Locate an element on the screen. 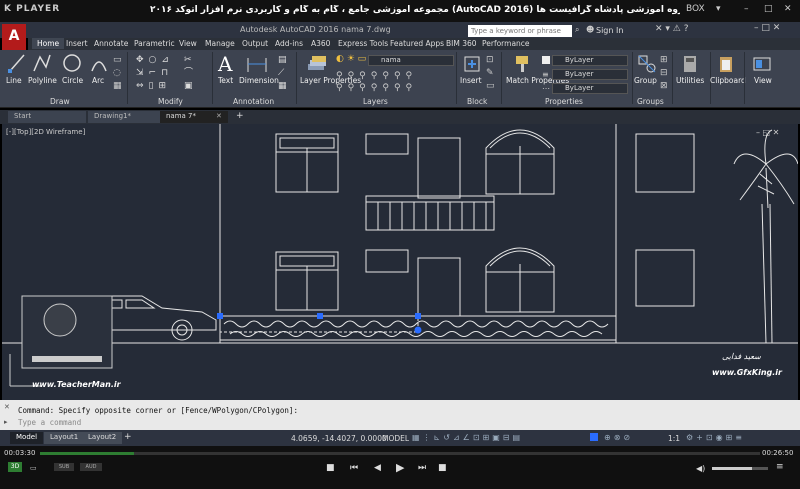 Image resolution: width=800 pixels, height=489 pixels. match-properties-tool is located at coordinates (522, 65).